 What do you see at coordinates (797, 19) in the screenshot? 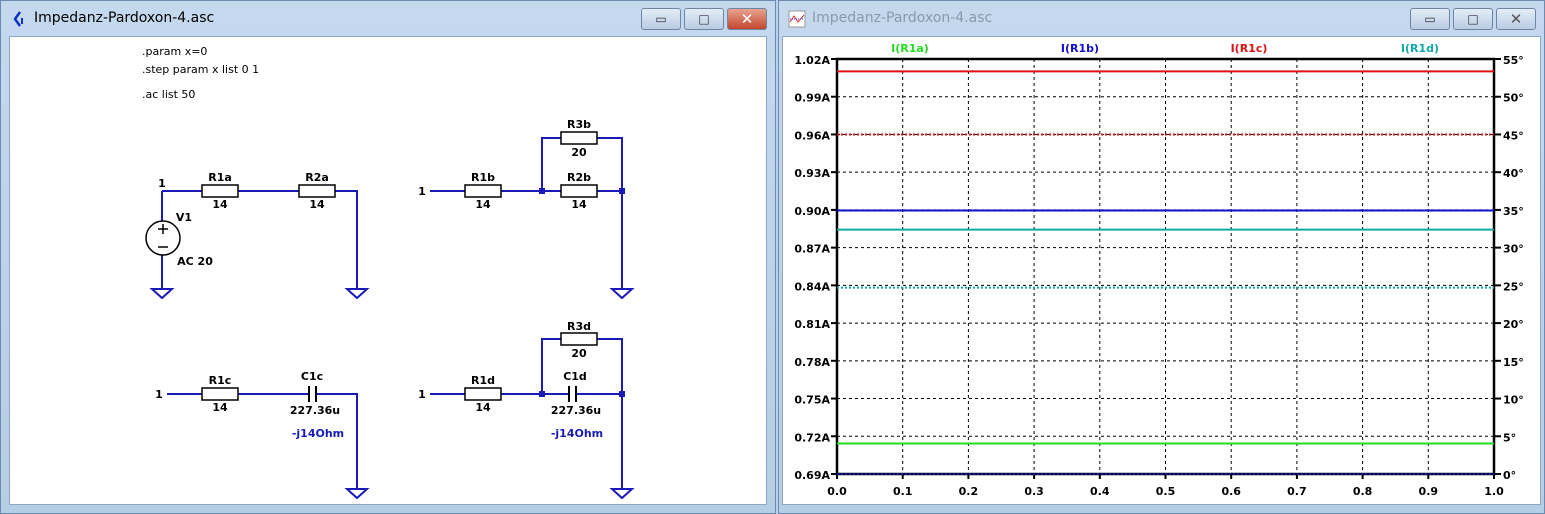
I see `waveform-icon` at bounding box center [797, 19].